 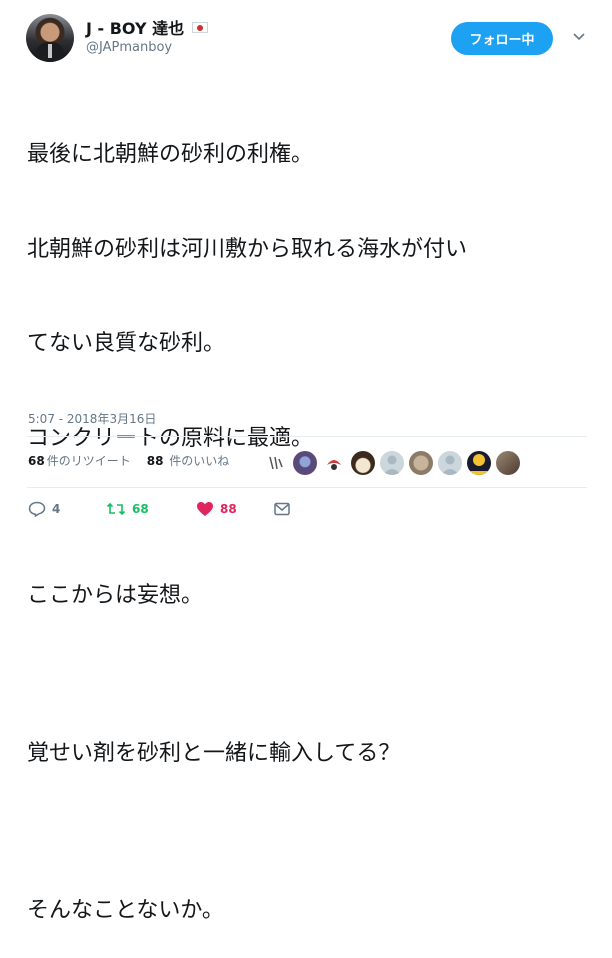 I want to click on tweet-line: 最後に北朝鮮の砂利の利権。, so click(x=170, y=154).